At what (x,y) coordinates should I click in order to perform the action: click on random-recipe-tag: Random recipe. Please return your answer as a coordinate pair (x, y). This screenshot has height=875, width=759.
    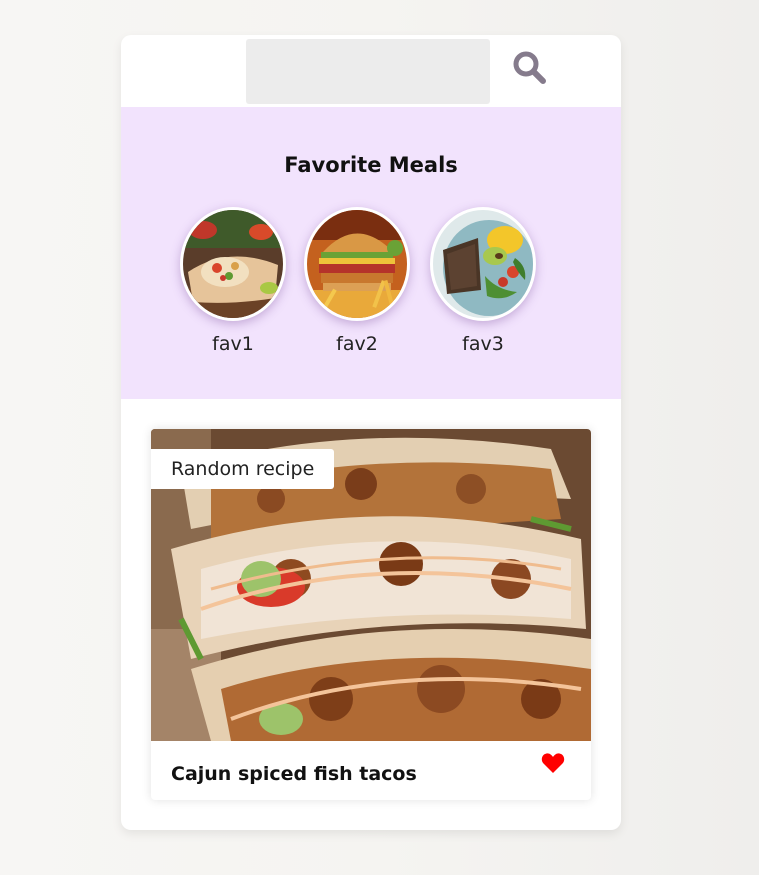
    Looking at the image, I should click on (243, 469).